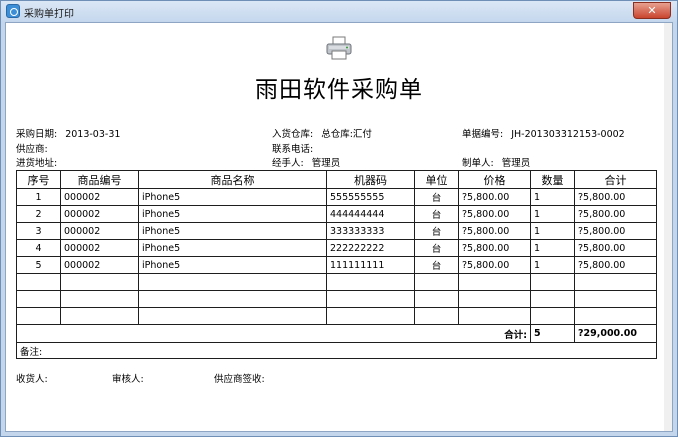  I want to click on document-maker: 制单人: 管理员, so click(496, 163).